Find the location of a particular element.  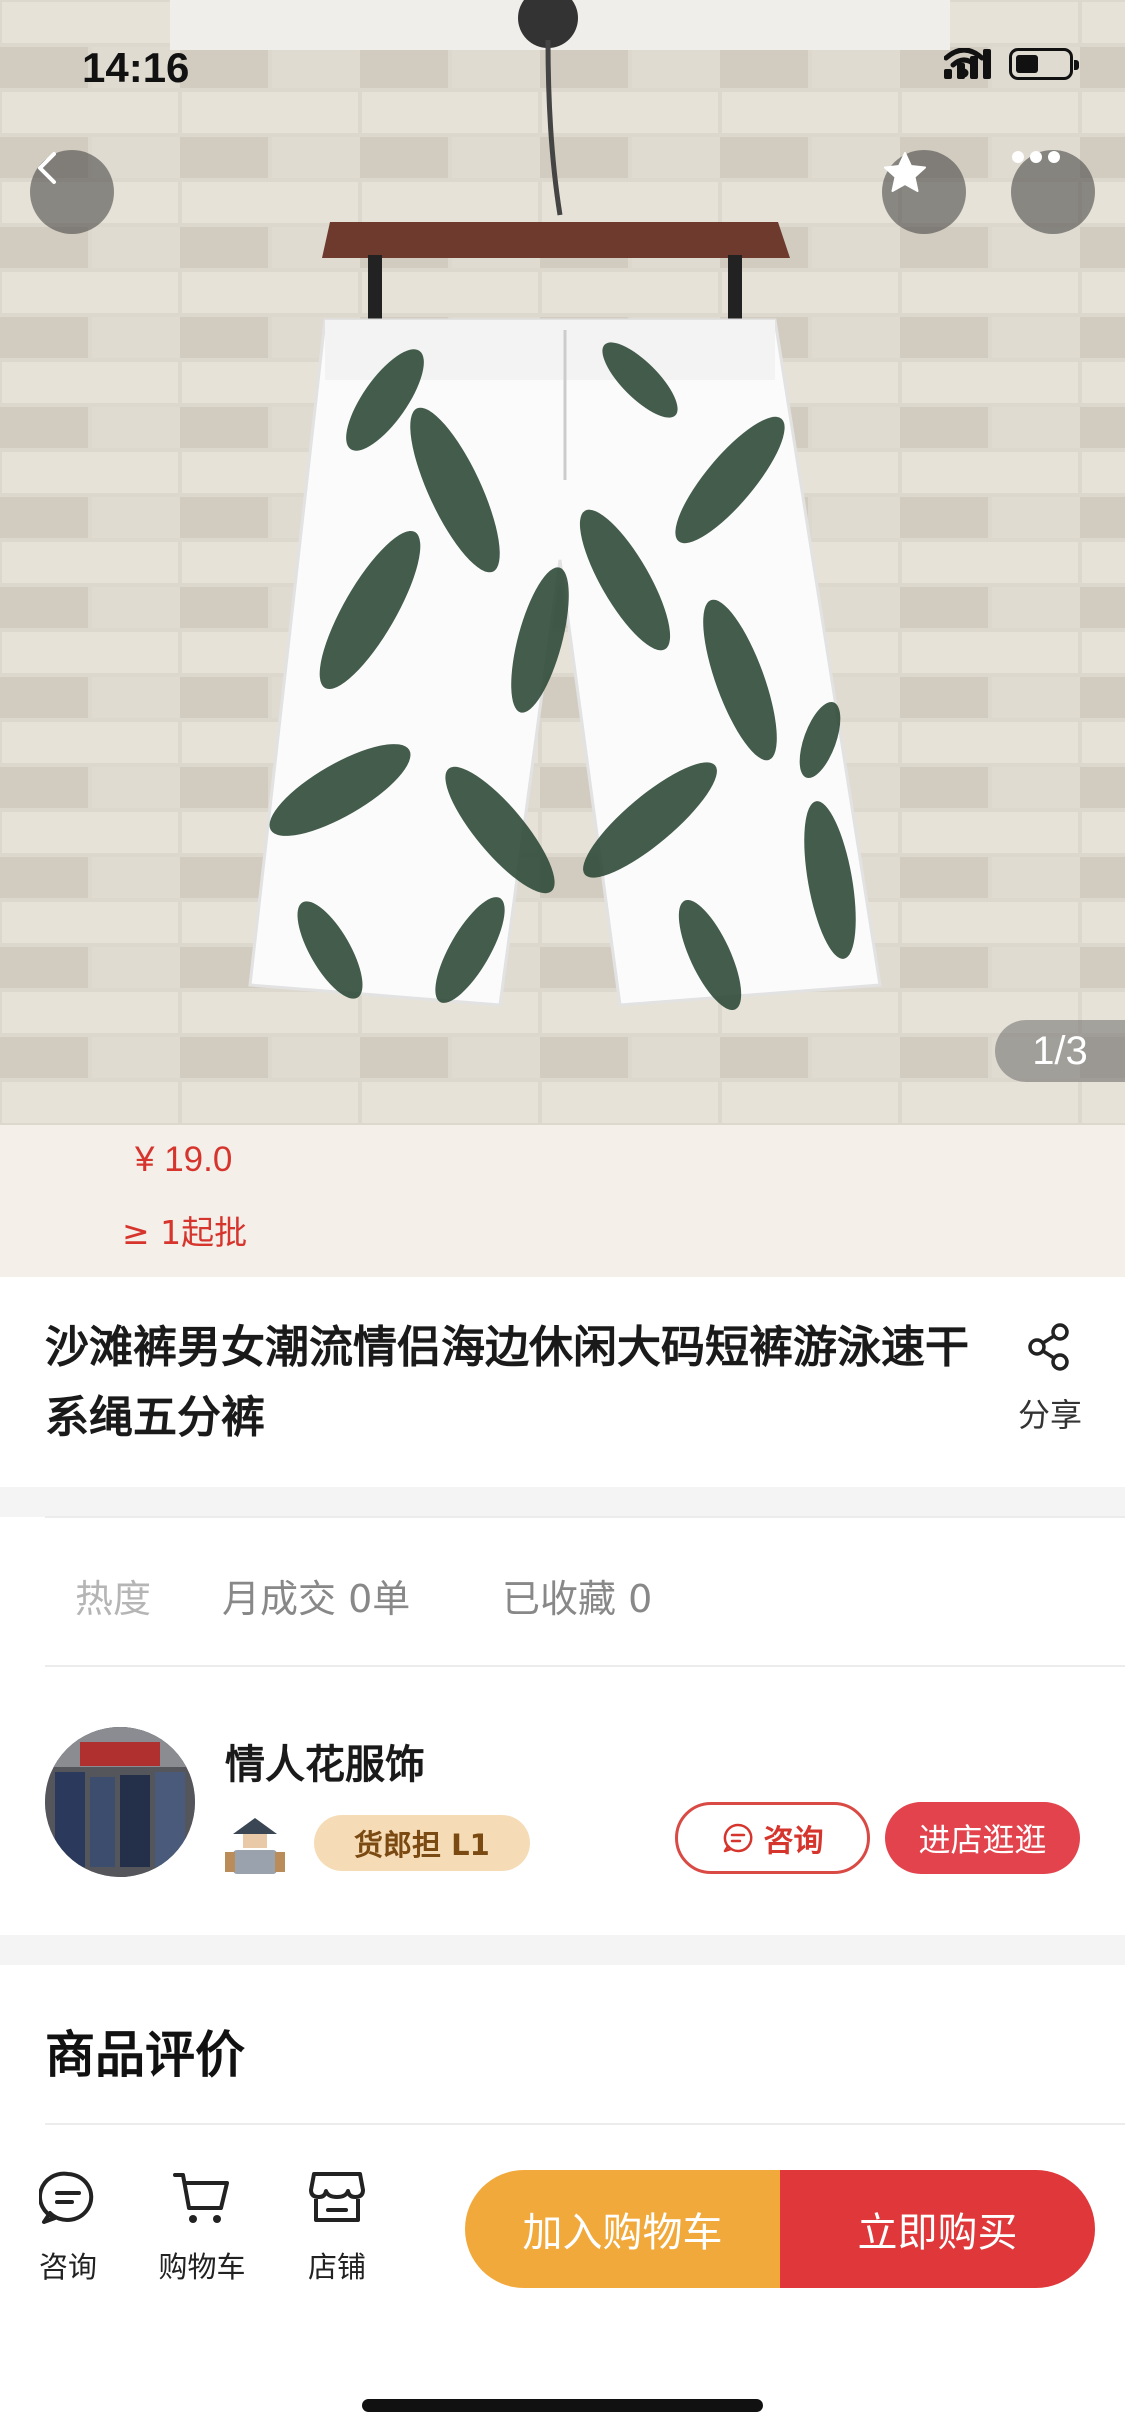

home-indicator is located at coordinates (562, 2405).